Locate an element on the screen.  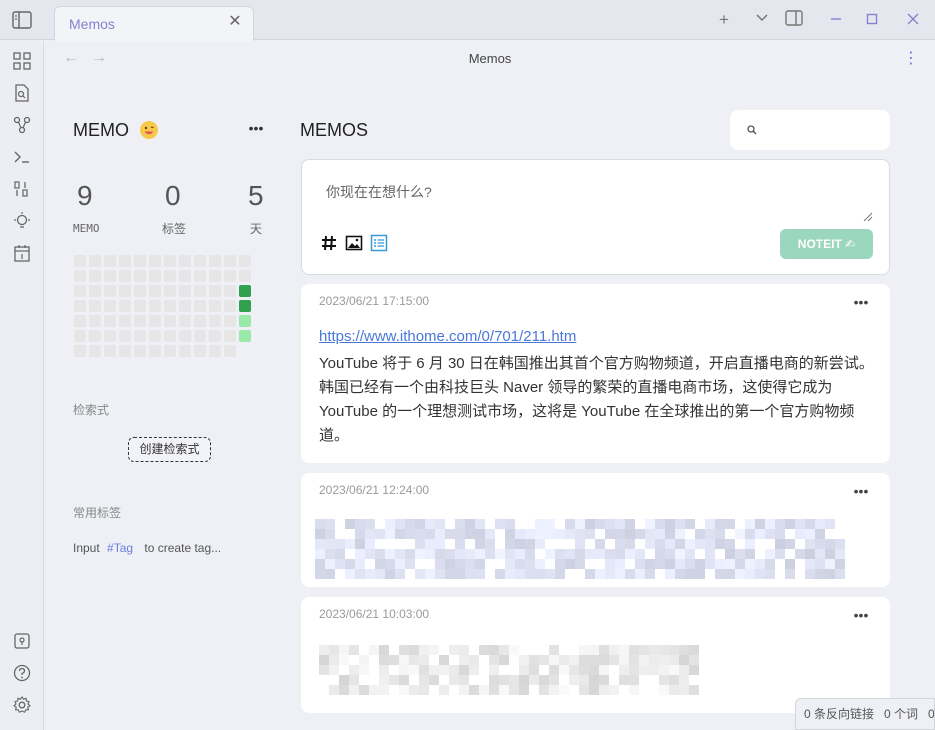
calendar-icon is located at coordinates (22, 253).